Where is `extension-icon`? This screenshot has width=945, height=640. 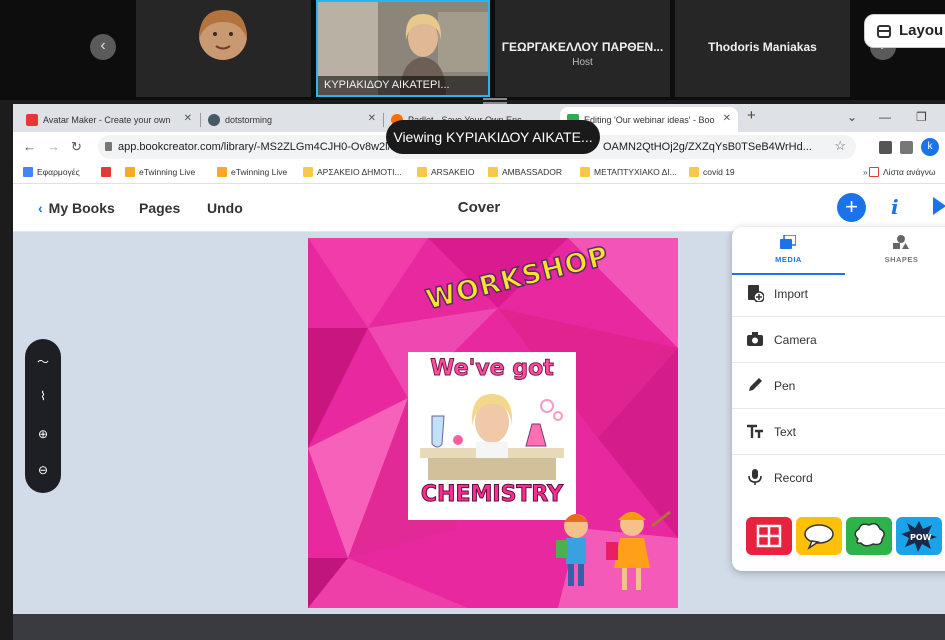
extension-icon is located at coordinates (885, 147).